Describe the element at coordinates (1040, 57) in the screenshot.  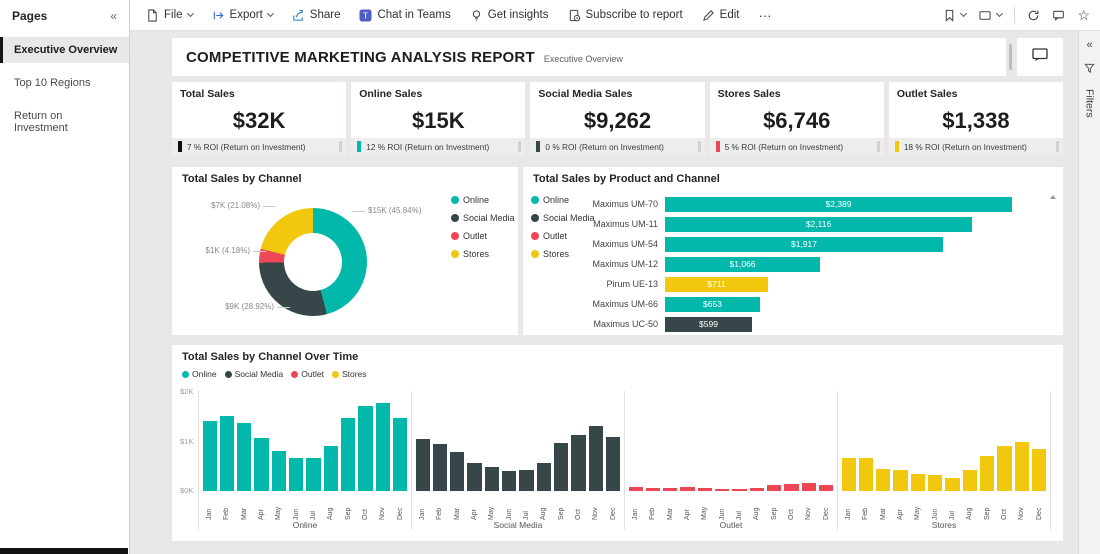
I see `comment-visual-button` at that location.